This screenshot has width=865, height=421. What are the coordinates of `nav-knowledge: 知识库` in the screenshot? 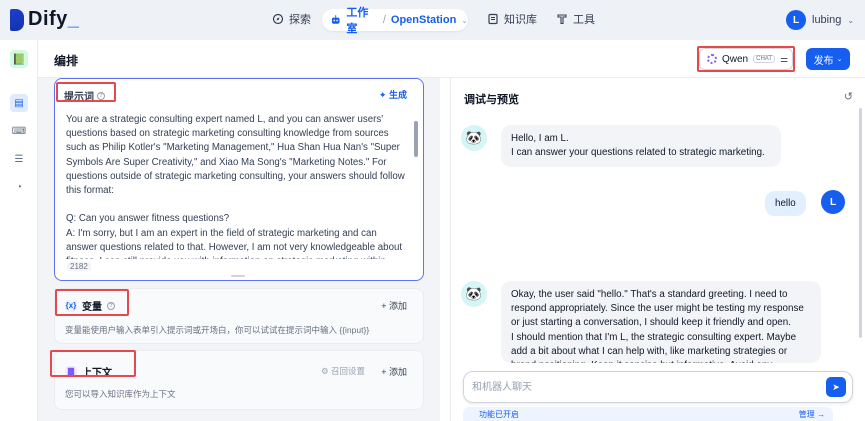 It's located at (512, 19).